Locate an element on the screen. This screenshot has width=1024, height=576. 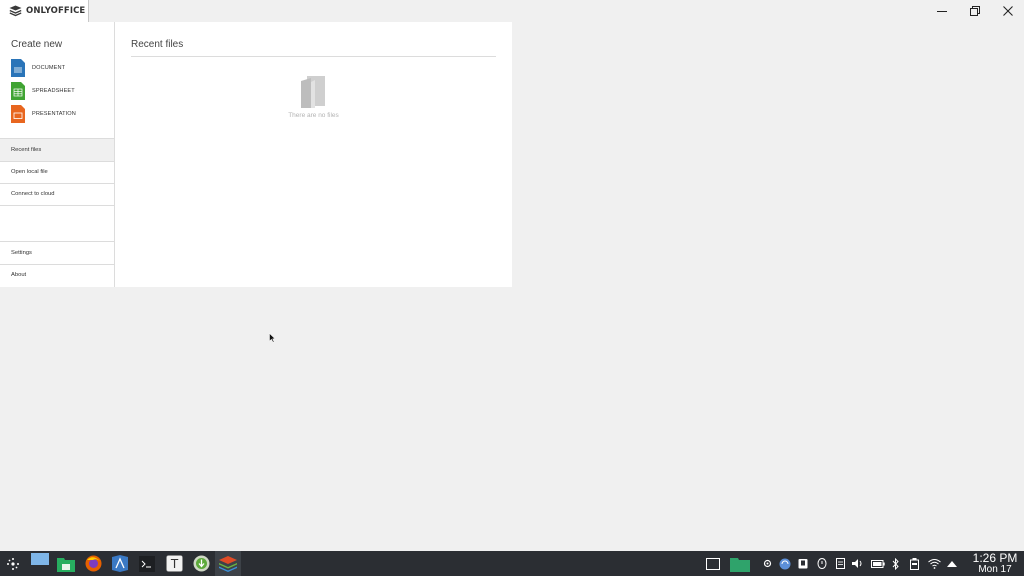
restore-button is located at coordinates (975, 11).